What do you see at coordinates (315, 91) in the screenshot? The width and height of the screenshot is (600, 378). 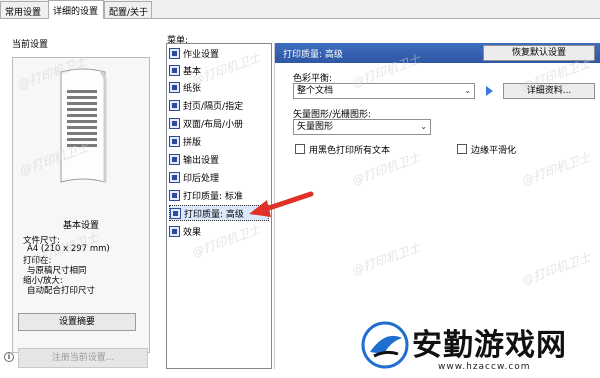 I see `color-balance-value: 整个文档` at bounding box center [315, 91].